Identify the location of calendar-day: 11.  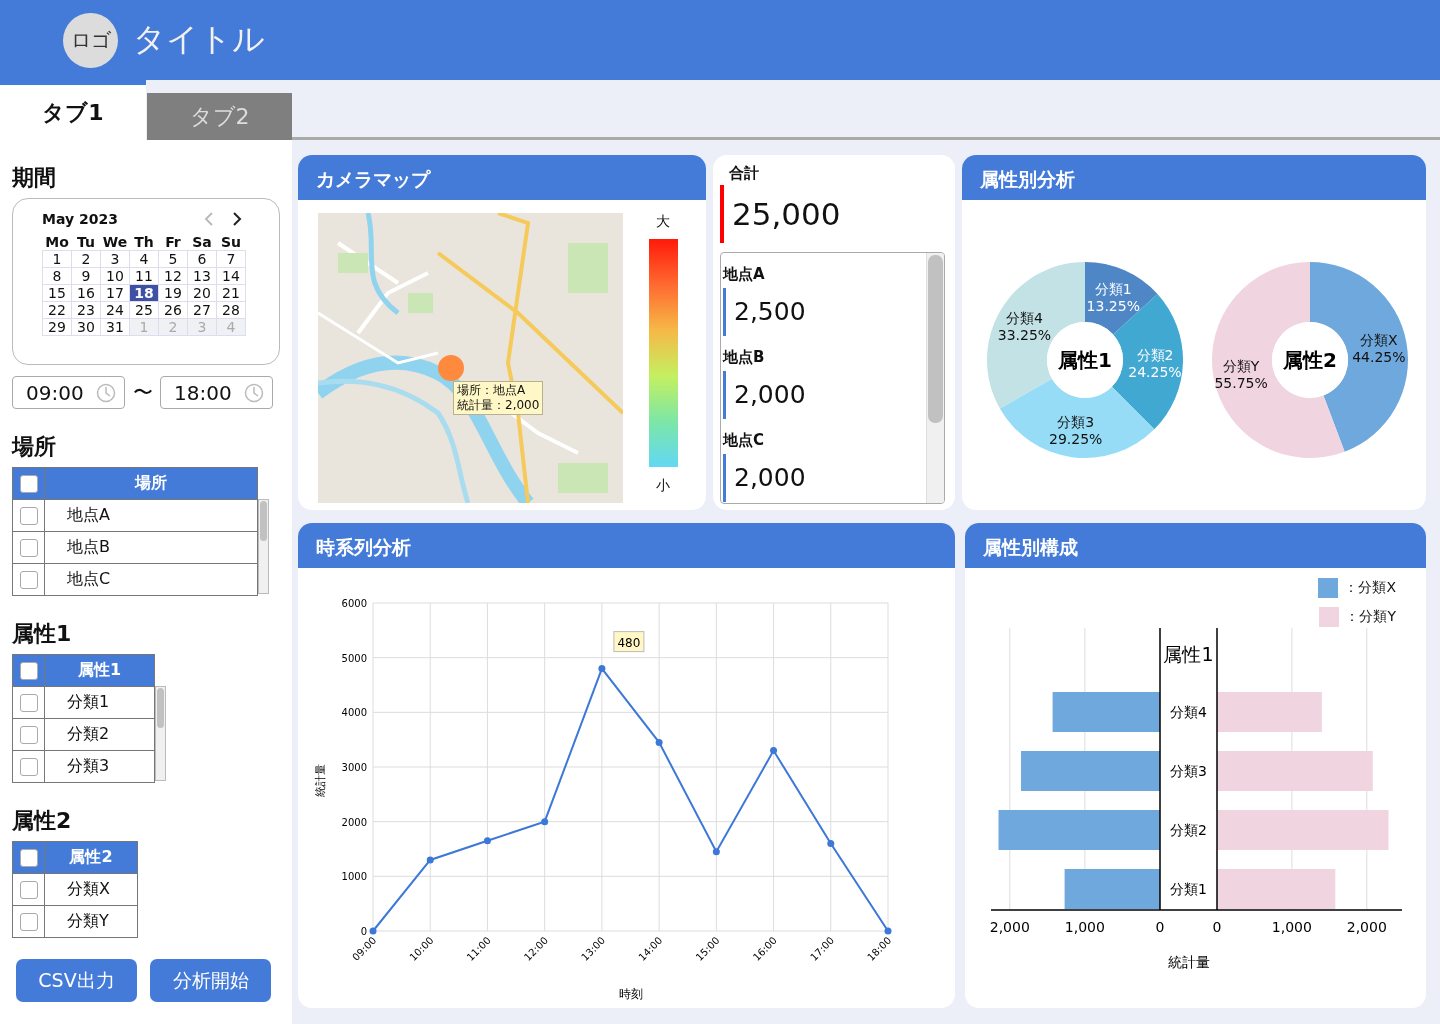
(144, 276).